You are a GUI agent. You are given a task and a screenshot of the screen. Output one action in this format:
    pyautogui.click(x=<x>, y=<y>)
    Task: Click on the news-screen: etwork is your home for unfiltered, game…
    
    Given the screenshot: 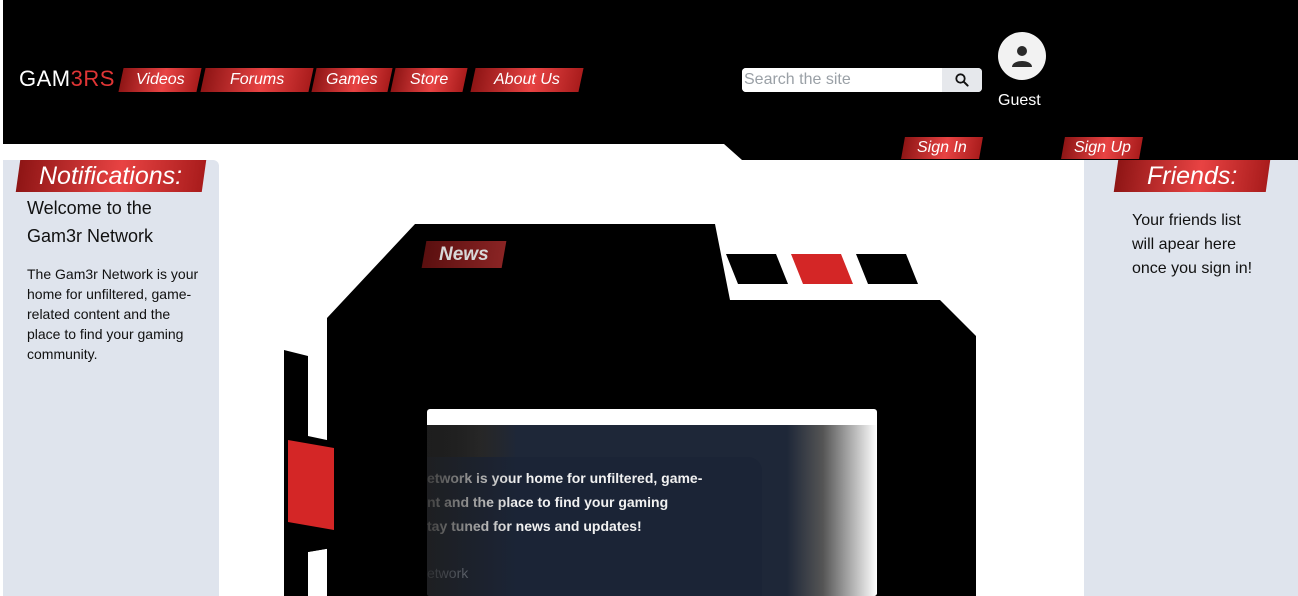 What is the action you would take?
    pyautogui.click(x=652, y=502)
    